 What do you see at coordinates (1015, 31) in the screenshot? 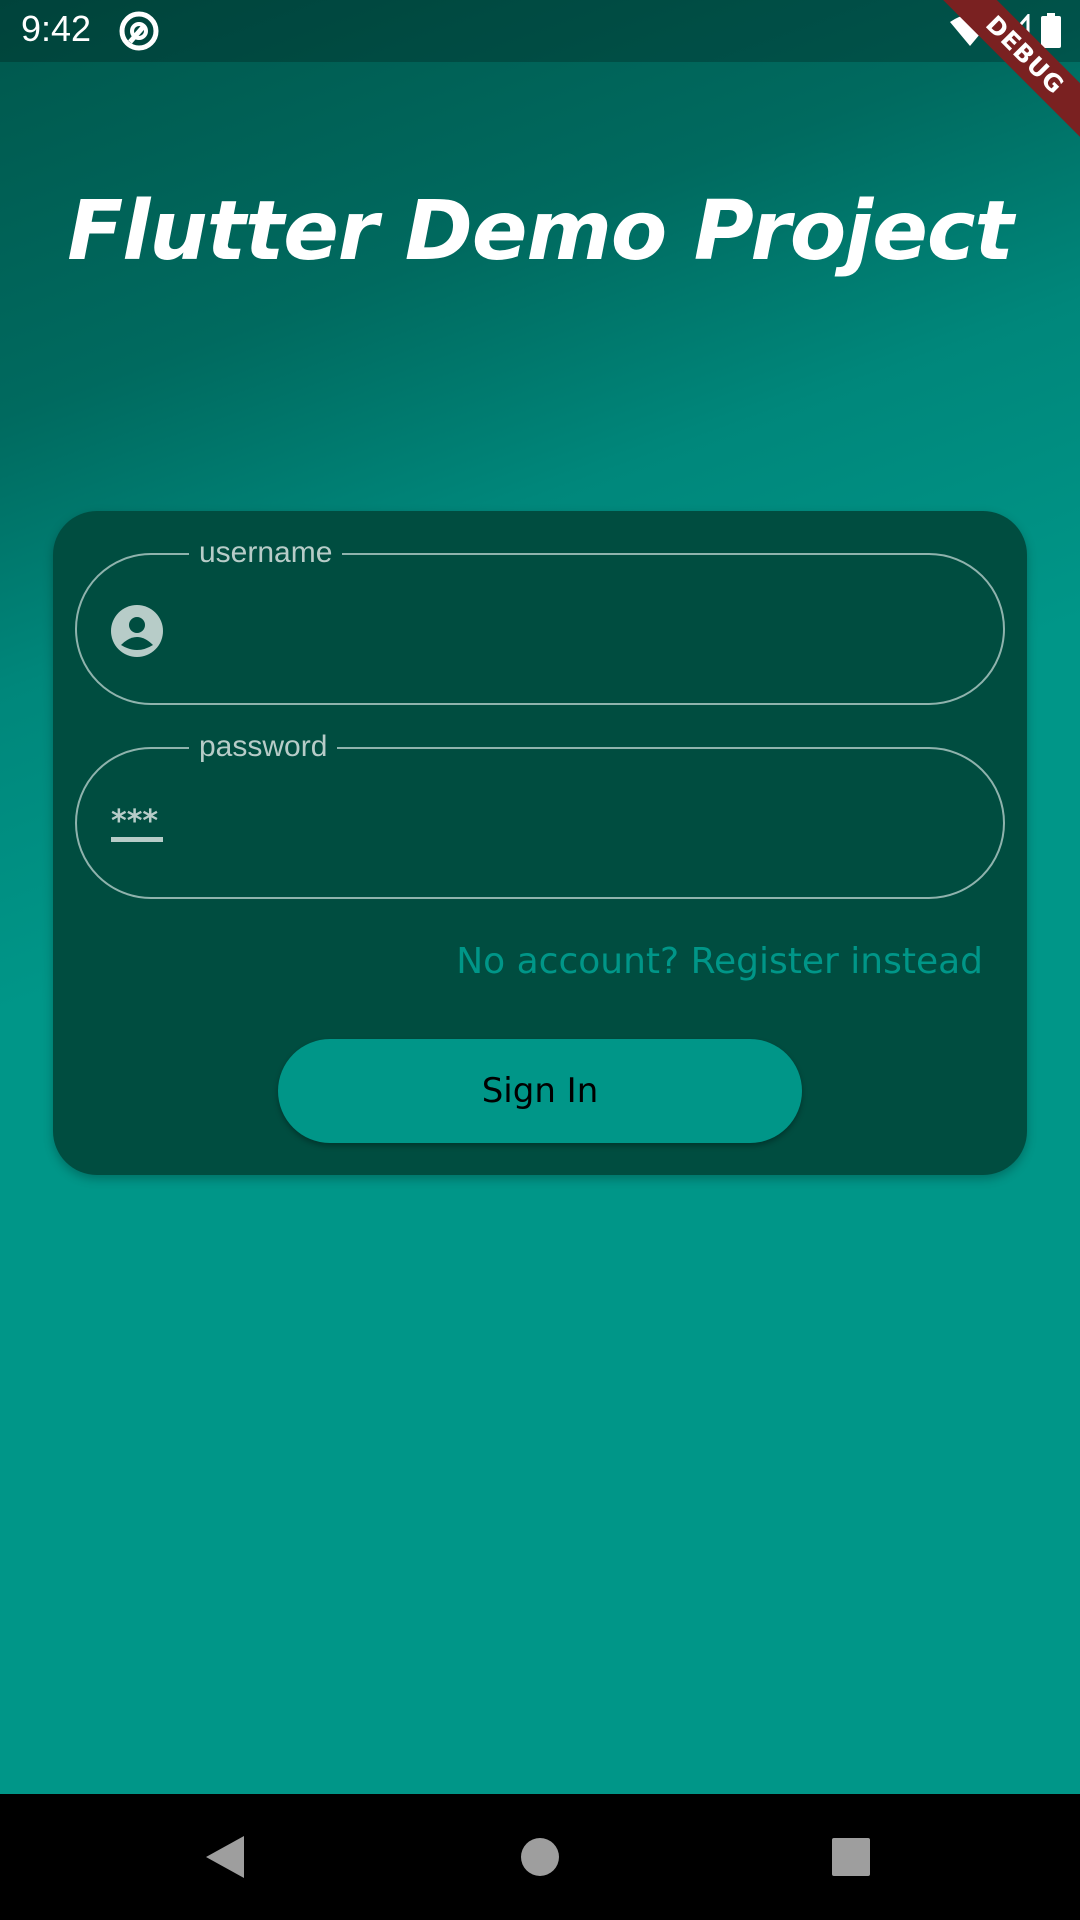
I see `cell-signal-icon` at bounding box center [1015, 31].